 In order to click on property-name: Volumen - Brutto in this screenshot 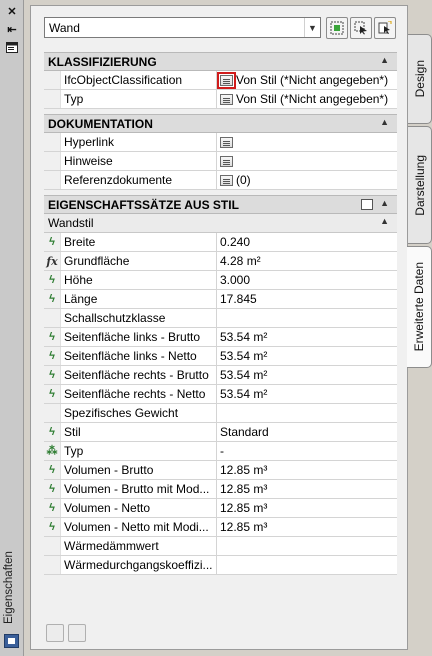, I will do `click(139, 470)`.